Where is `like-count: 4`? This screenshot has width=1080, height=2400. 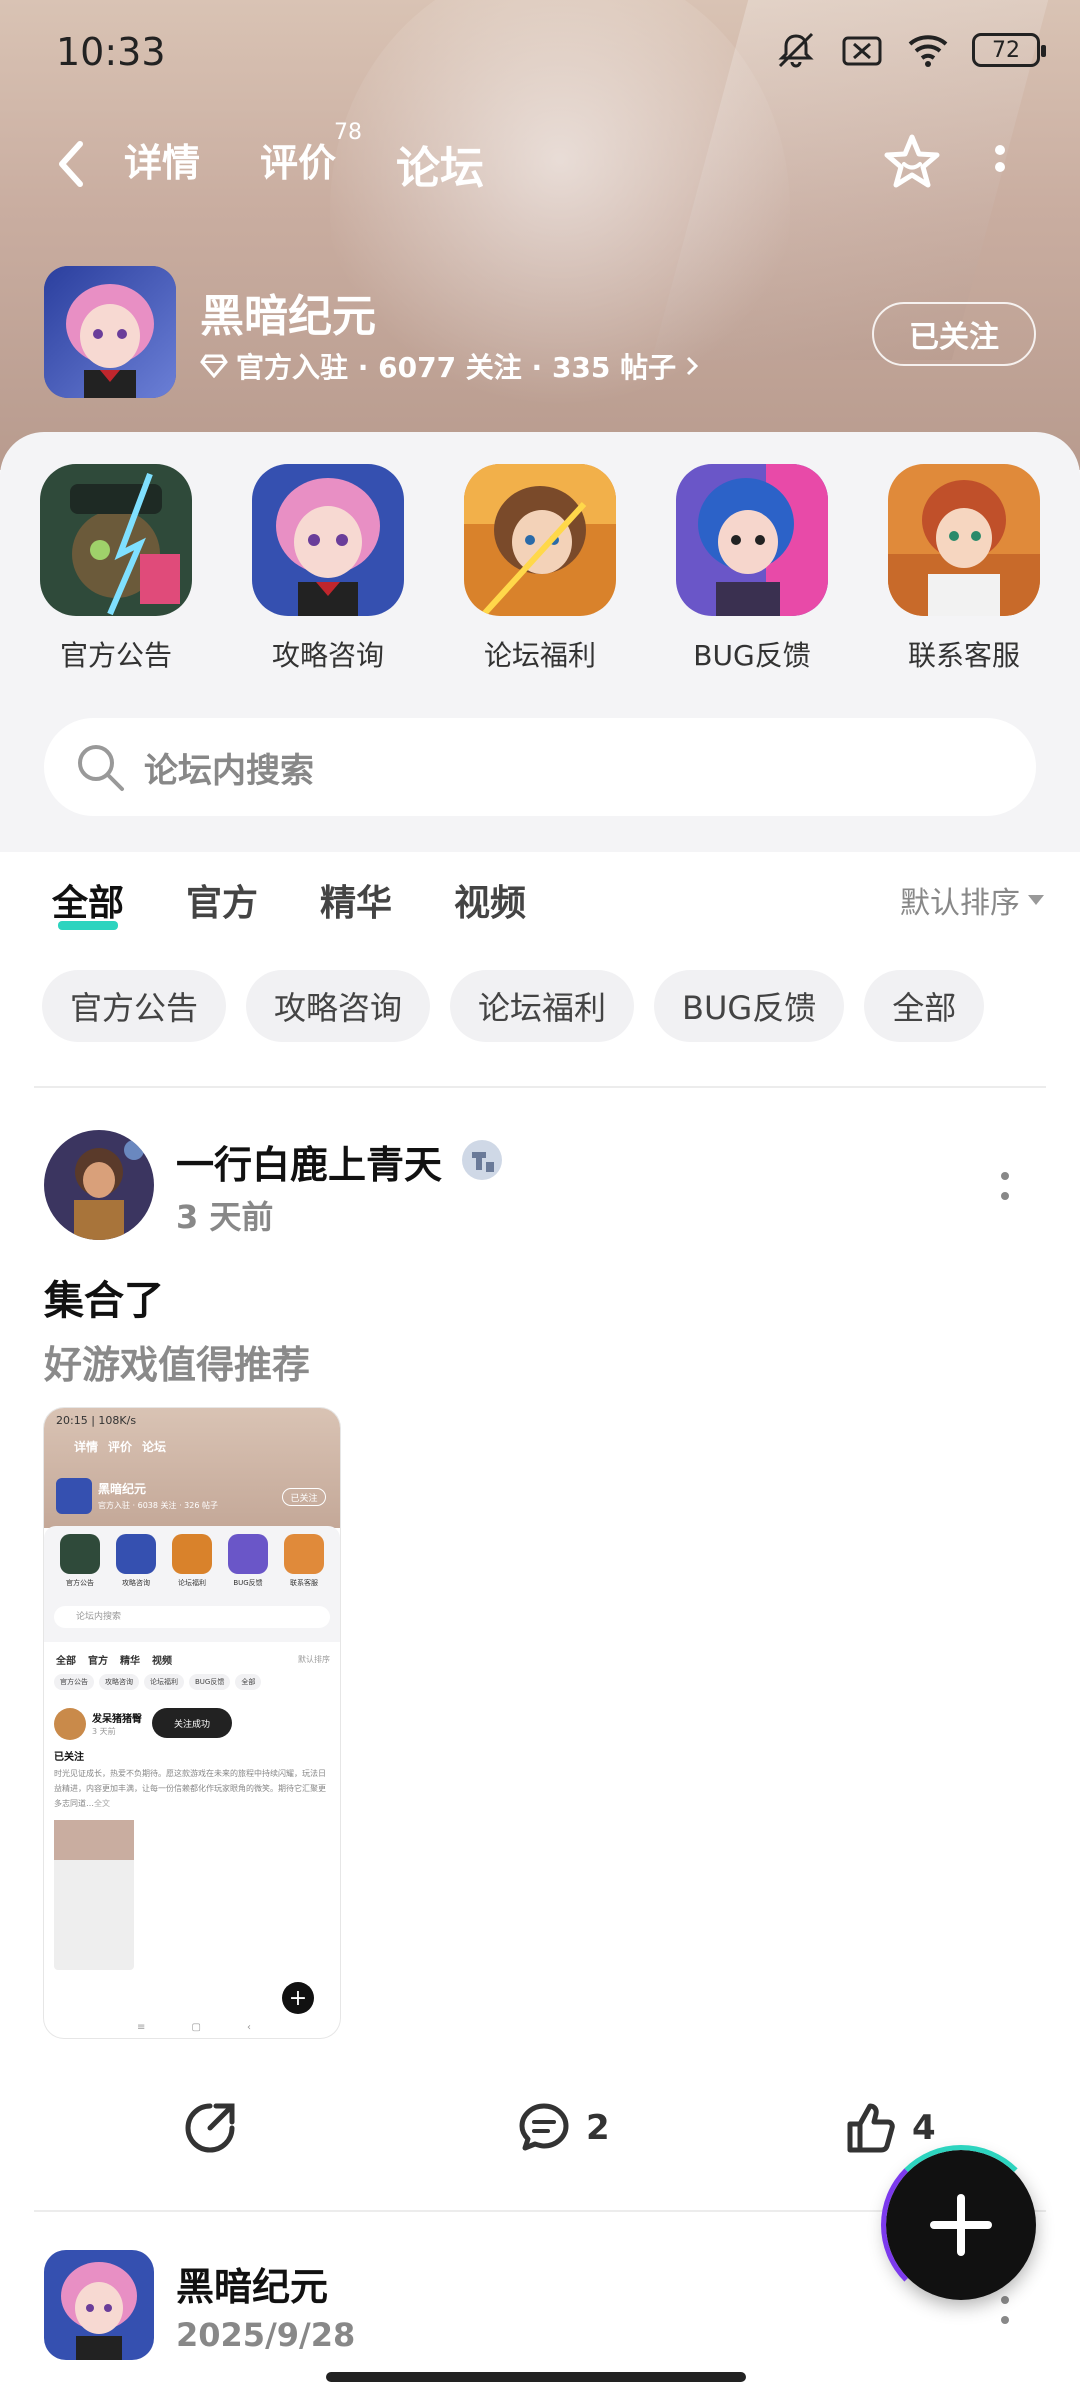 like-count: 4 is located at coordinates (924, 2128).